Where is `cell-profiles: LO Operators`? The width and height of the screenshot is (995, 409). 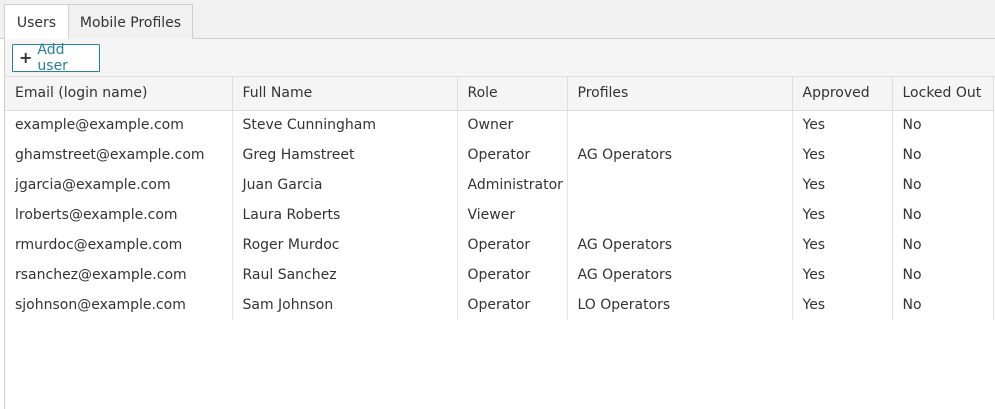
cell-profiles: LO Operators is located at coordinates (680, 305).